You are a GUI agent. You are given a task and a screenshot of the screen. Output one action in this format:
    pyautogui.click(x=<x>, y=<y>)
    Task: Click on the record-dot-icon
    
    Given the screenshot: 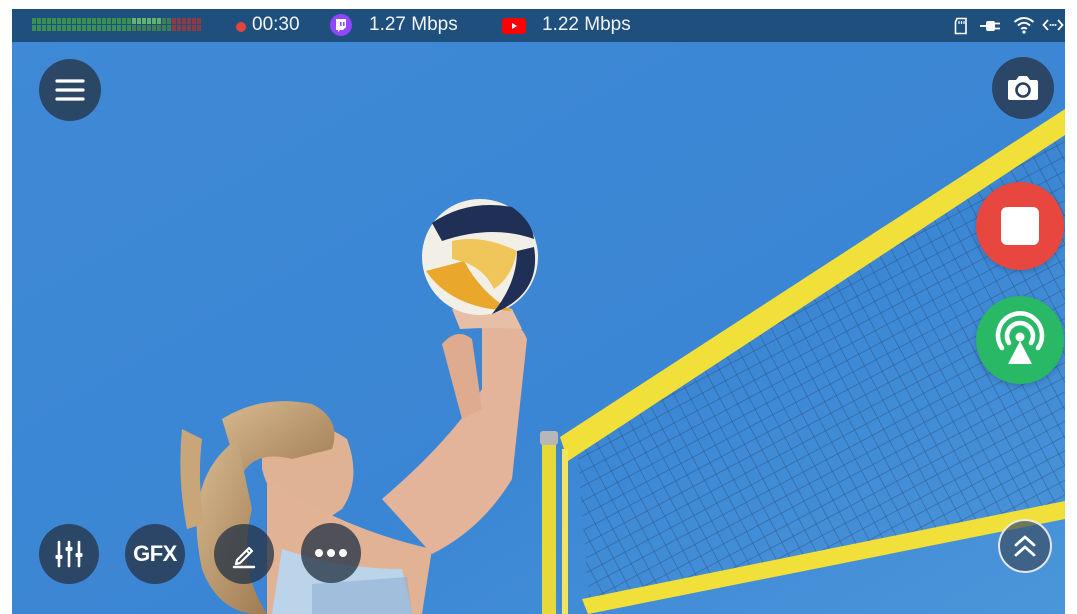 What is the action you would take?
    pyautogui.click(x=241, y=27)
    